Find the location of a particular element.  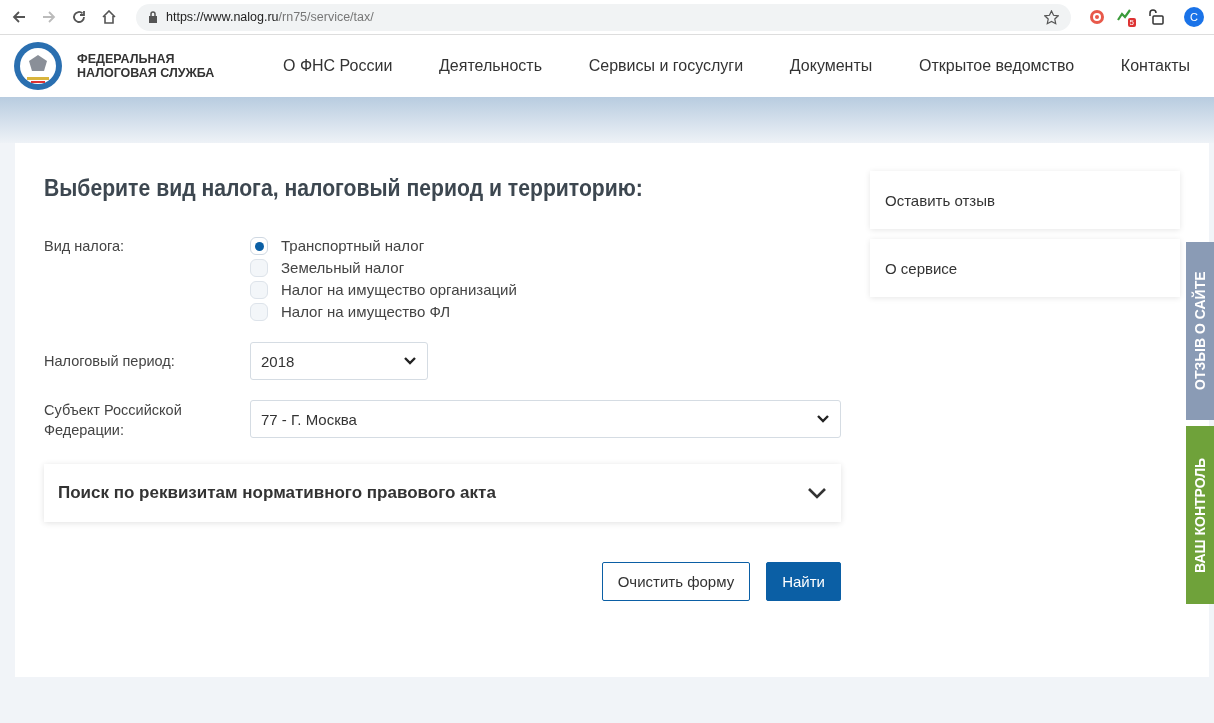

region-select: 77 - Г. Москва is located at coordinates (545, 419).